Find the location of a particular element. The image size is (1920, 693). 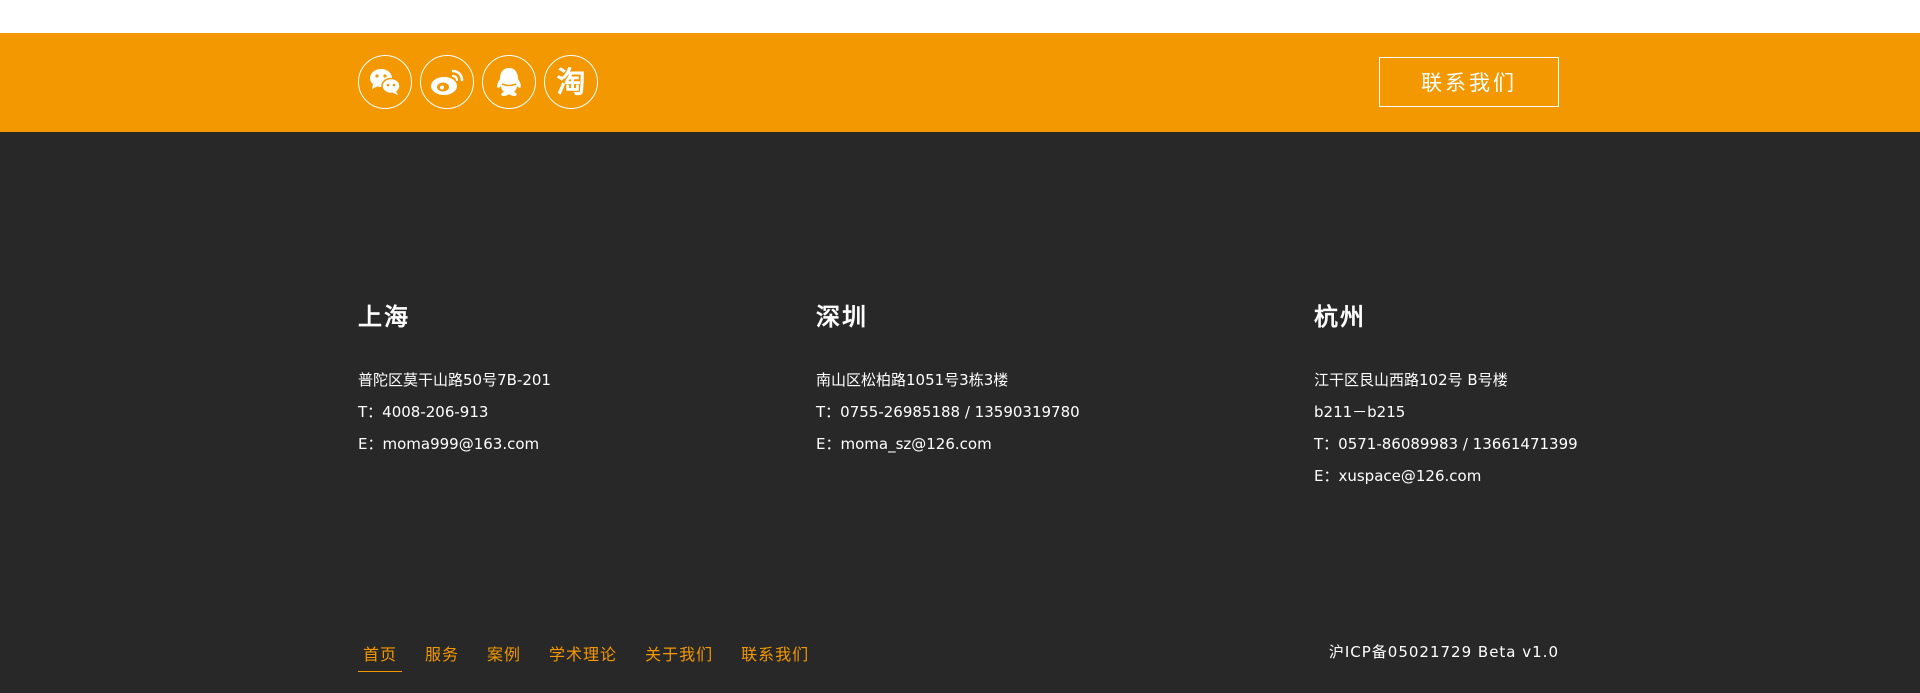

nav-item-cases: 案例 is located at coordinates (504, 654).